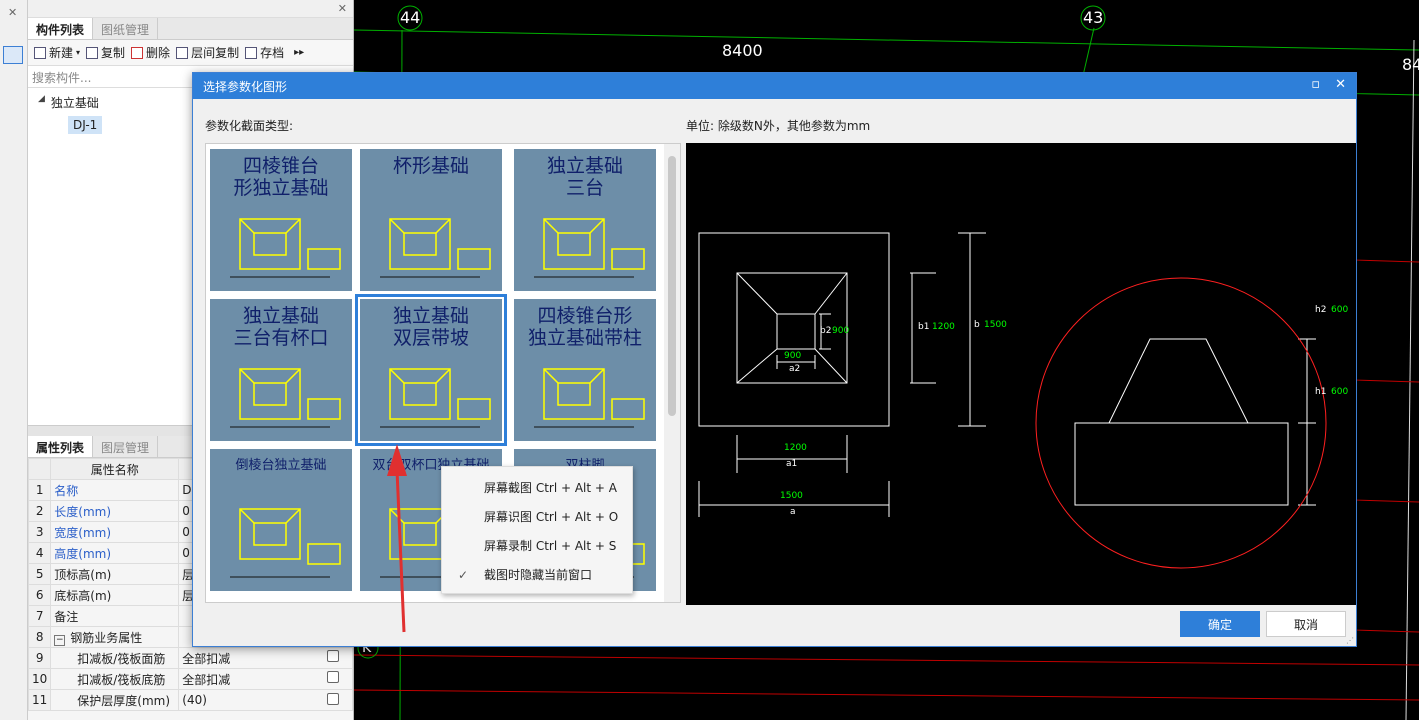  Describe the element at coordinates (537, 516) in the screenshot. I see `context-menu-item: 屏幕识图 Ctrl + Alt + O` at that location.